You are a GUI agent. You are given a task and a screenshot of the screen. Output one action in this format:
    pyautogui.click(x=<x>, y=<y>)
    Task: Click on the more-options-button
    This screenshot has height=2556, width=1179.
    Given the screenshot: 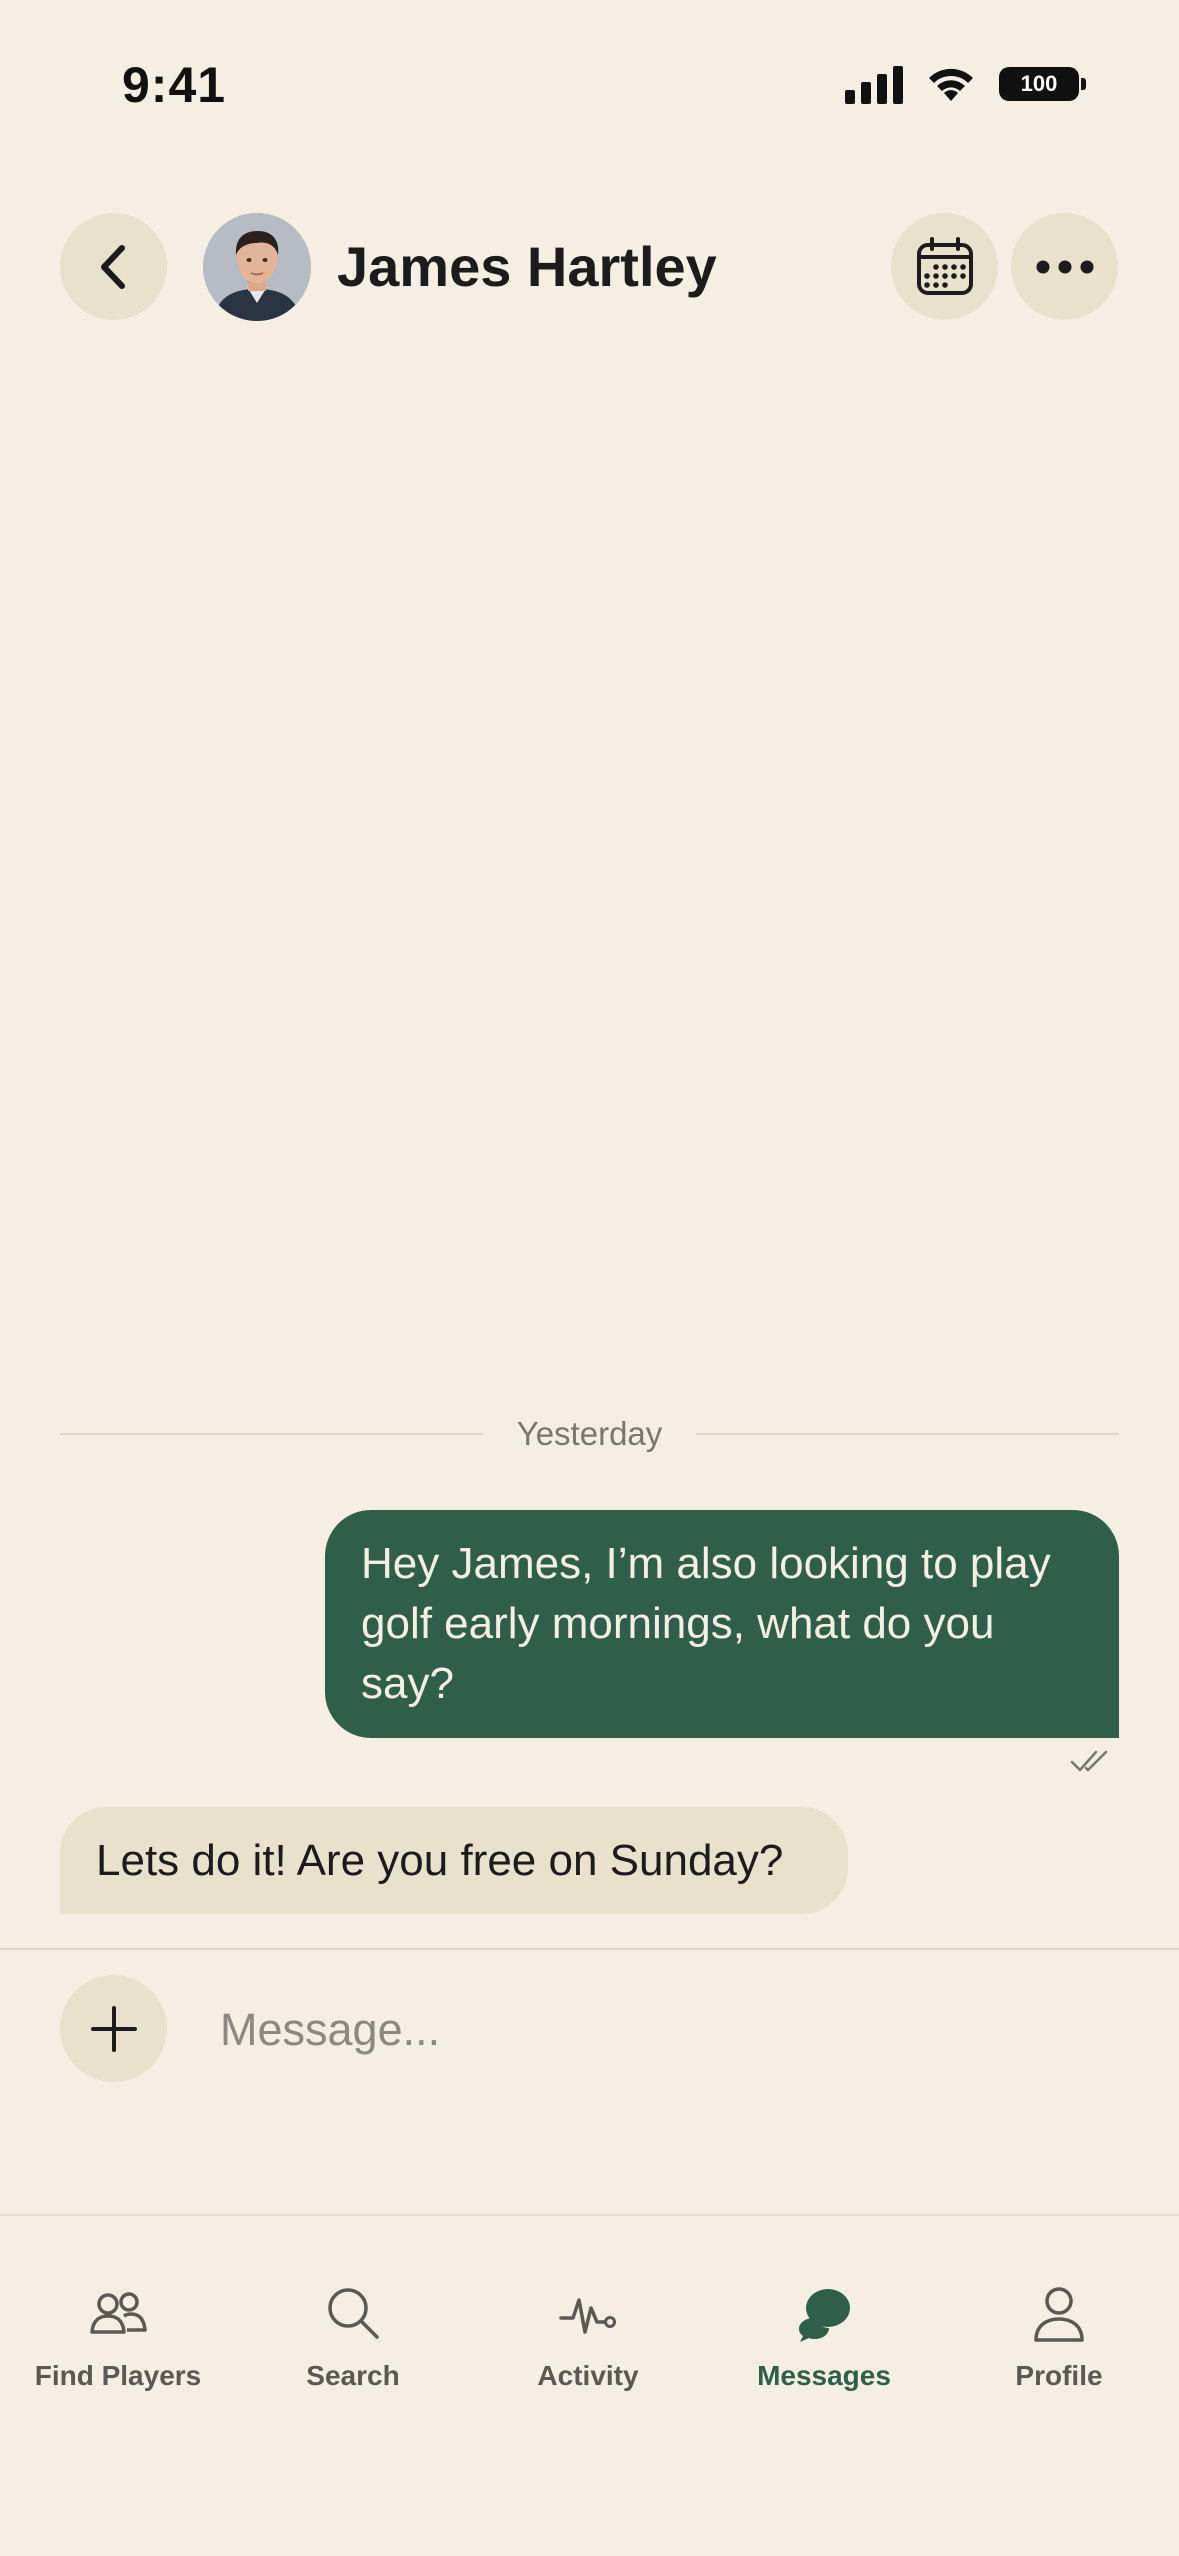 What is the action you would take?
    pyautogui.click(x=1064, y=266)
    